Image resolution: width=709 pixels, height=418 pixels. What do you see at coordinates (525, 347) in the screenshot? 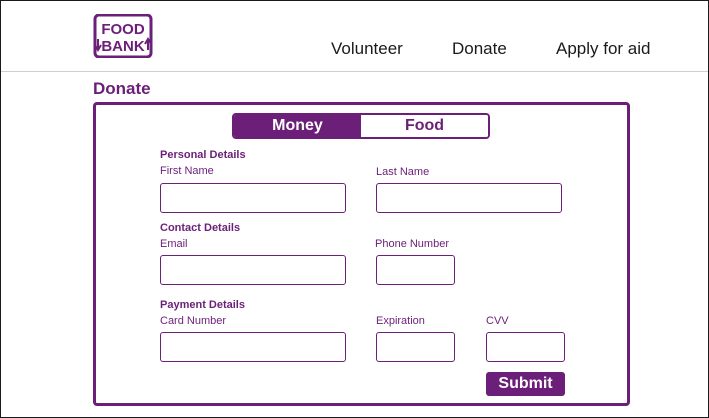
I see `cvv-field` at bounding box center [525, 347].